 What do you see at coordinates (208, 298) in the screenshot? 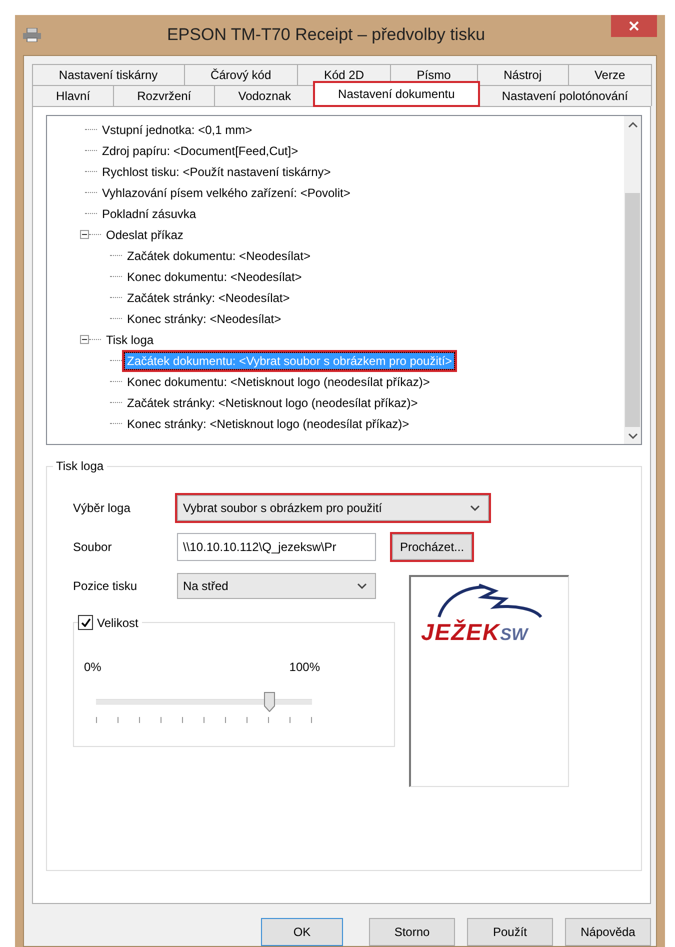
I see `tree-item: Začátek stránky: <Neodesílat>` at bounding box center [208, 298].